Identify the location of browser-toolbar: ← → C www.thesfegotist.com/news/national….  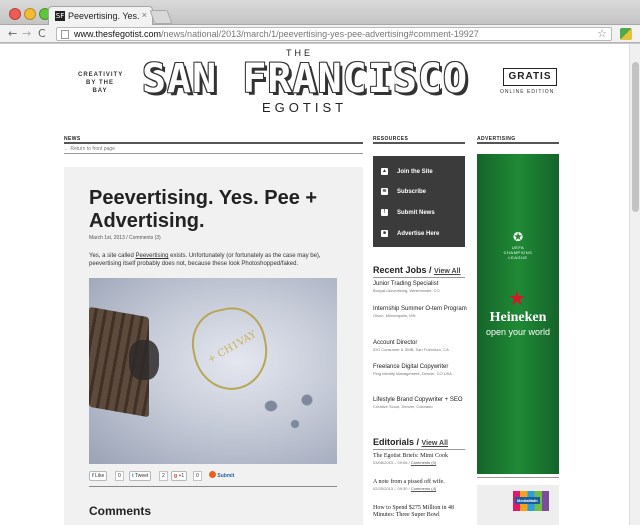
(320, 34).